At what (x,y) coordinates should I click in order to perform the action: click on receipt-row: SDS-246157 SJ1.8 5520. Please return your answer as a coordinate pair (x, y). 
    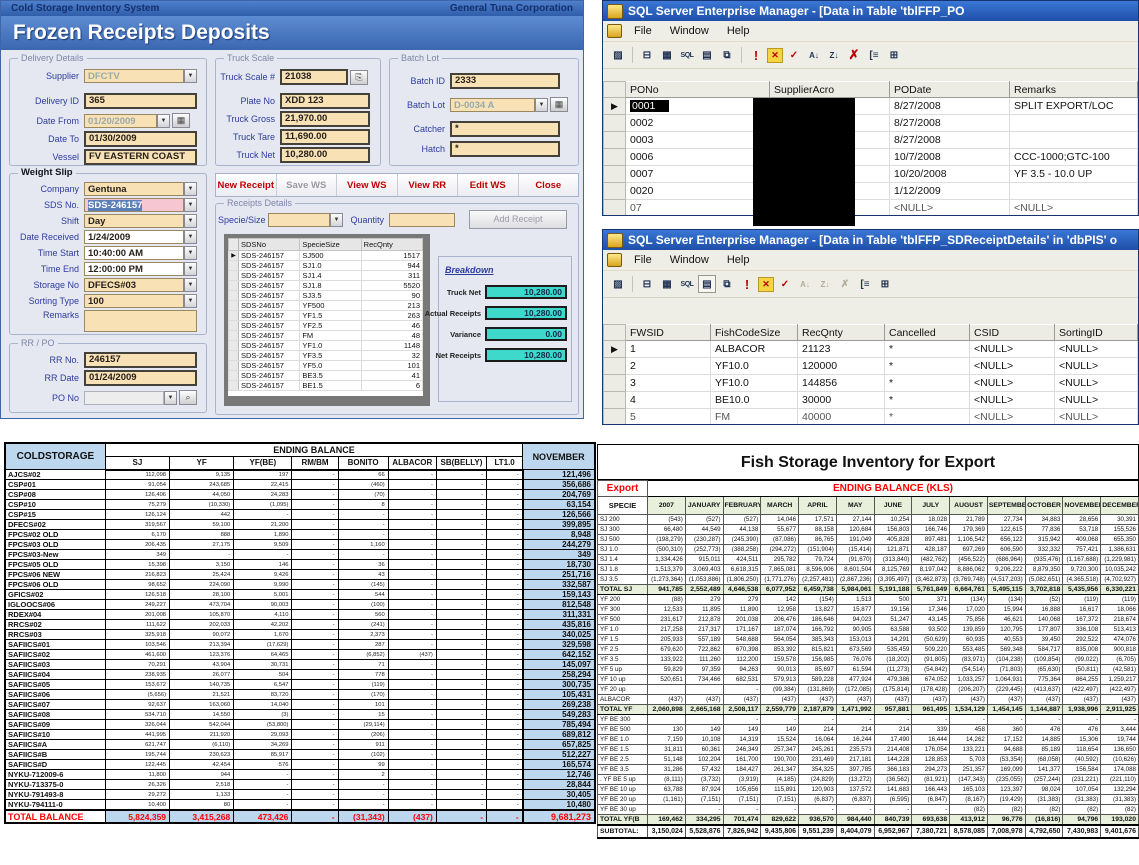
    Looking at the image, I should click on (325, 285).